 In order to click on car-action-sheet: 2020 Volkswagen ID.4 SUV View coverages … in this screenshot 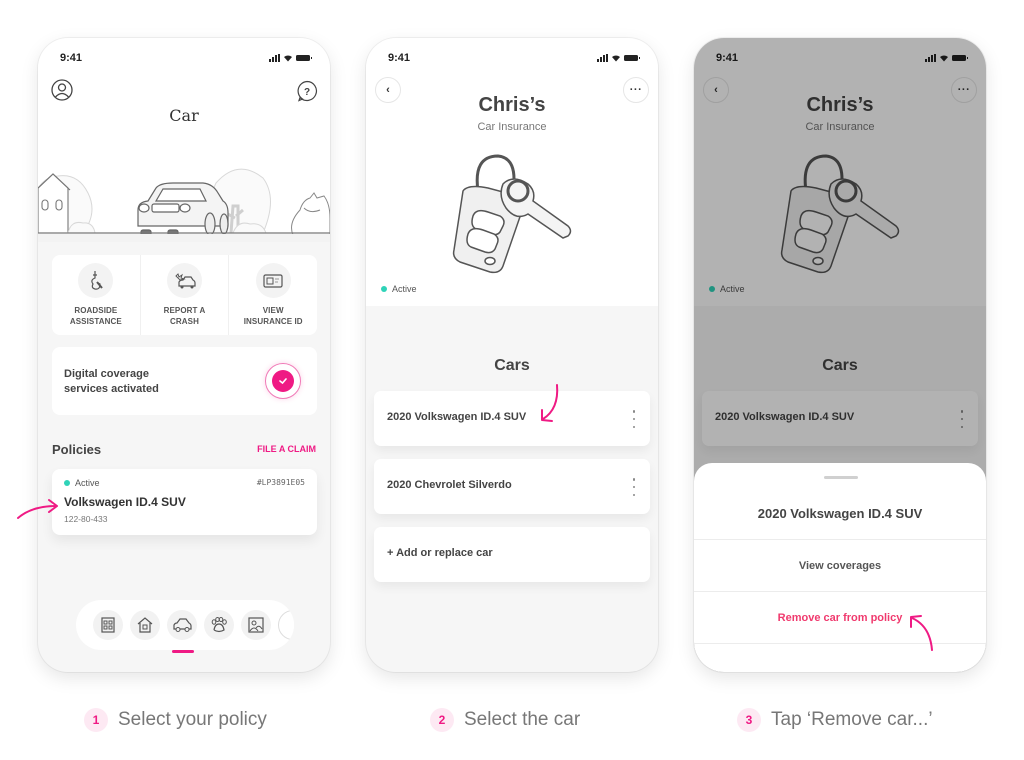, I will do `click(840, 567)`.